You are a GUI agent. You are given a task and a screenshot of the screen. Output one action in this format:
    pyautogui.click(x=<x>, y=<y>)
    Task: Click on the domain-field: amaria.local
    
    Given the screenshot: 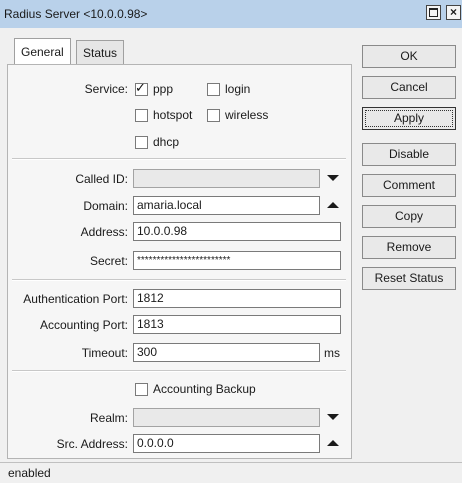 What is the action you would take?
    pyautogui.click(x=226, y=205)
    